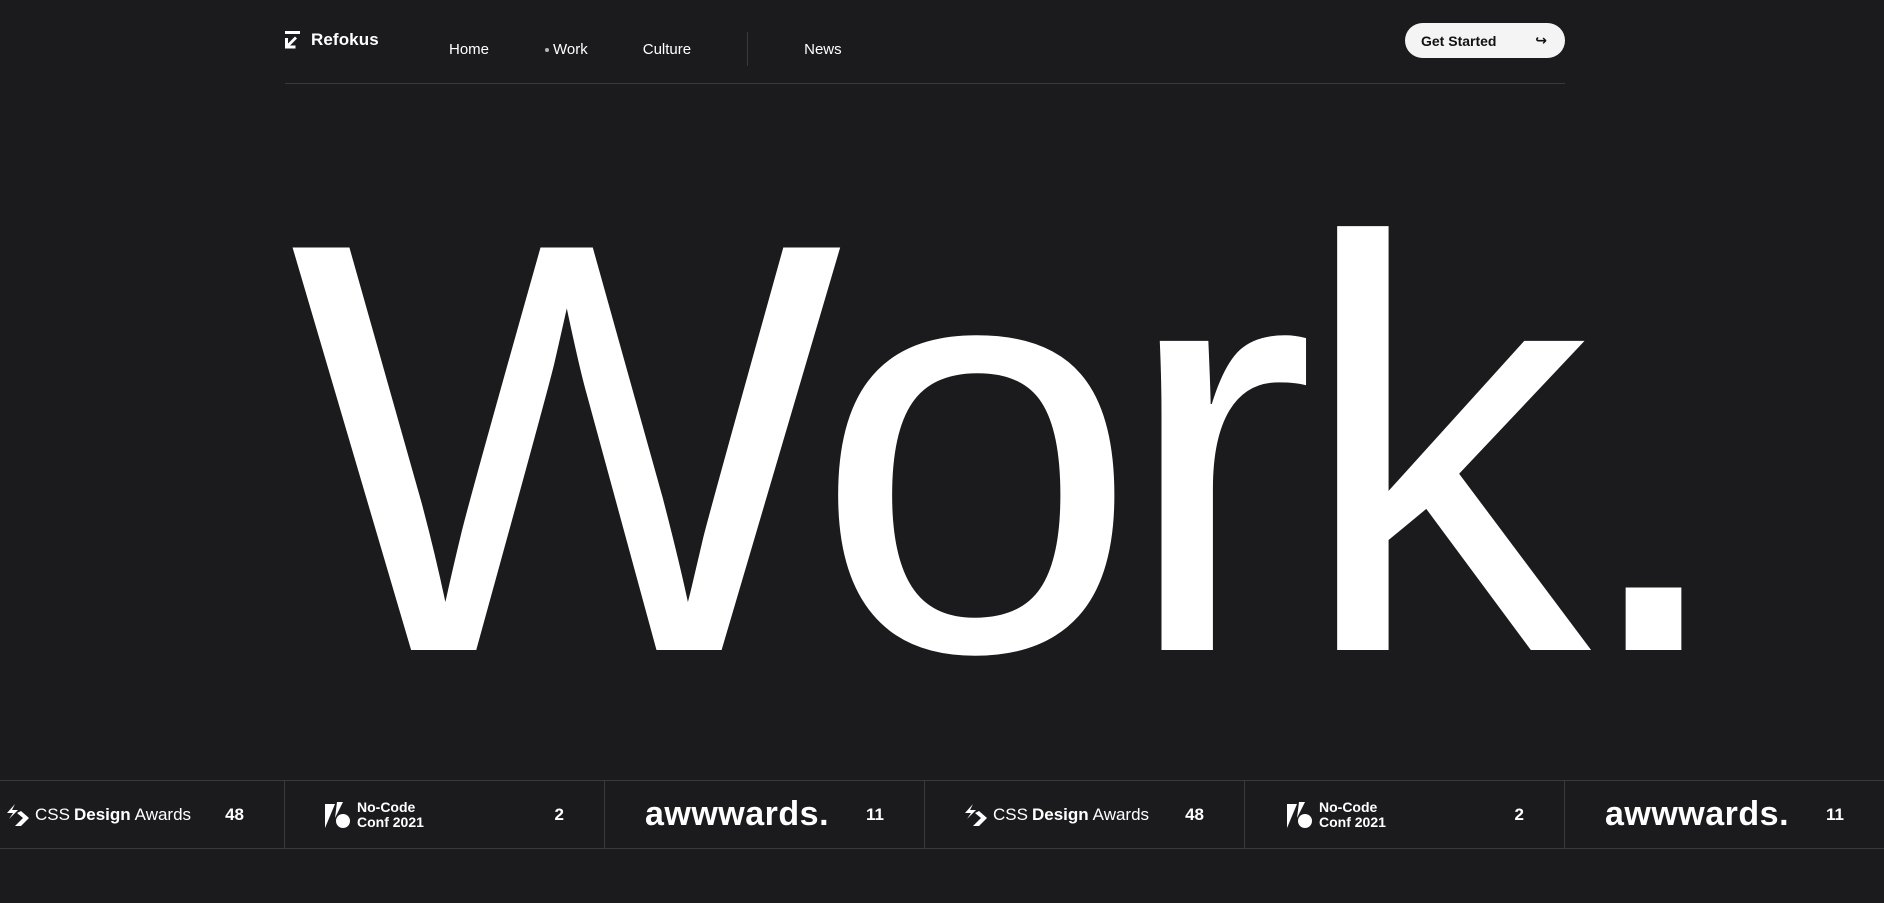 The image size is (1884, 903). What do you see at coordinates (345, 39) in the screenshot?
I see `brand-name: Refokus` at bounding box center [345, 39].